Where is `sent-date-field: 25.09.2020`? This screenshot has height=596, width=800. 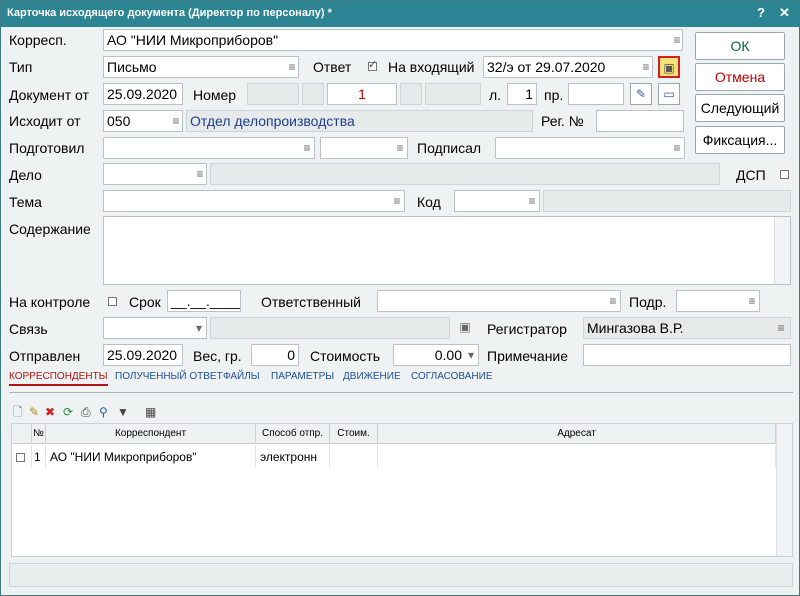 sent-date-field: 25.09.2020 is located at coordinates (143, 355).